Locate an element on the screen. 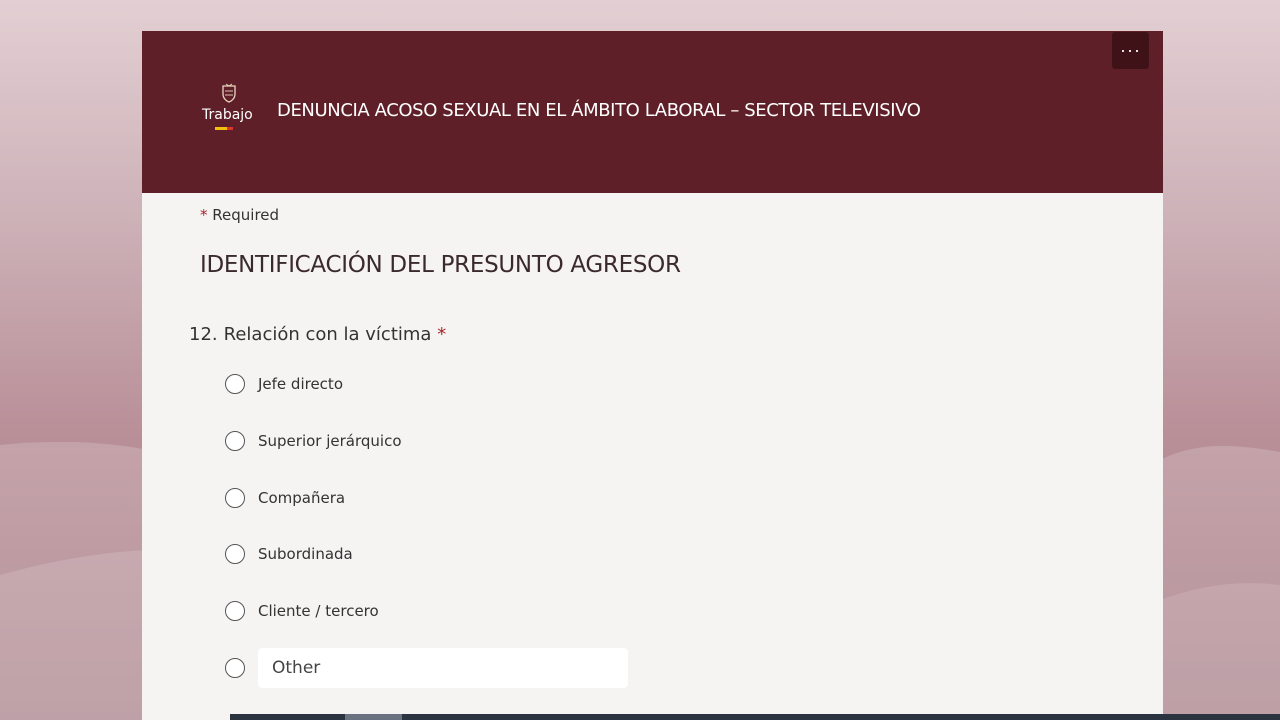 Image resolution: width=1280 pixels, height=720 pixels. option-jefe-directo: Jefe directo is located at coordinates (284, 384).